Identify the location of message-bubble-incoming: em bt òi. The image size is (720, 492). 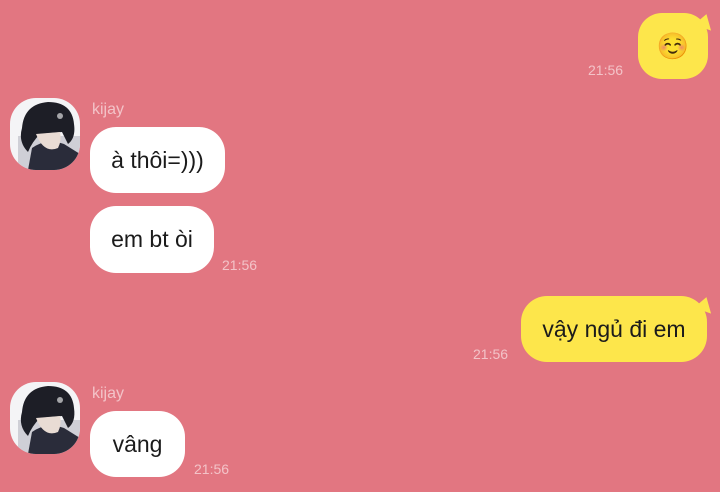
(152, 239).